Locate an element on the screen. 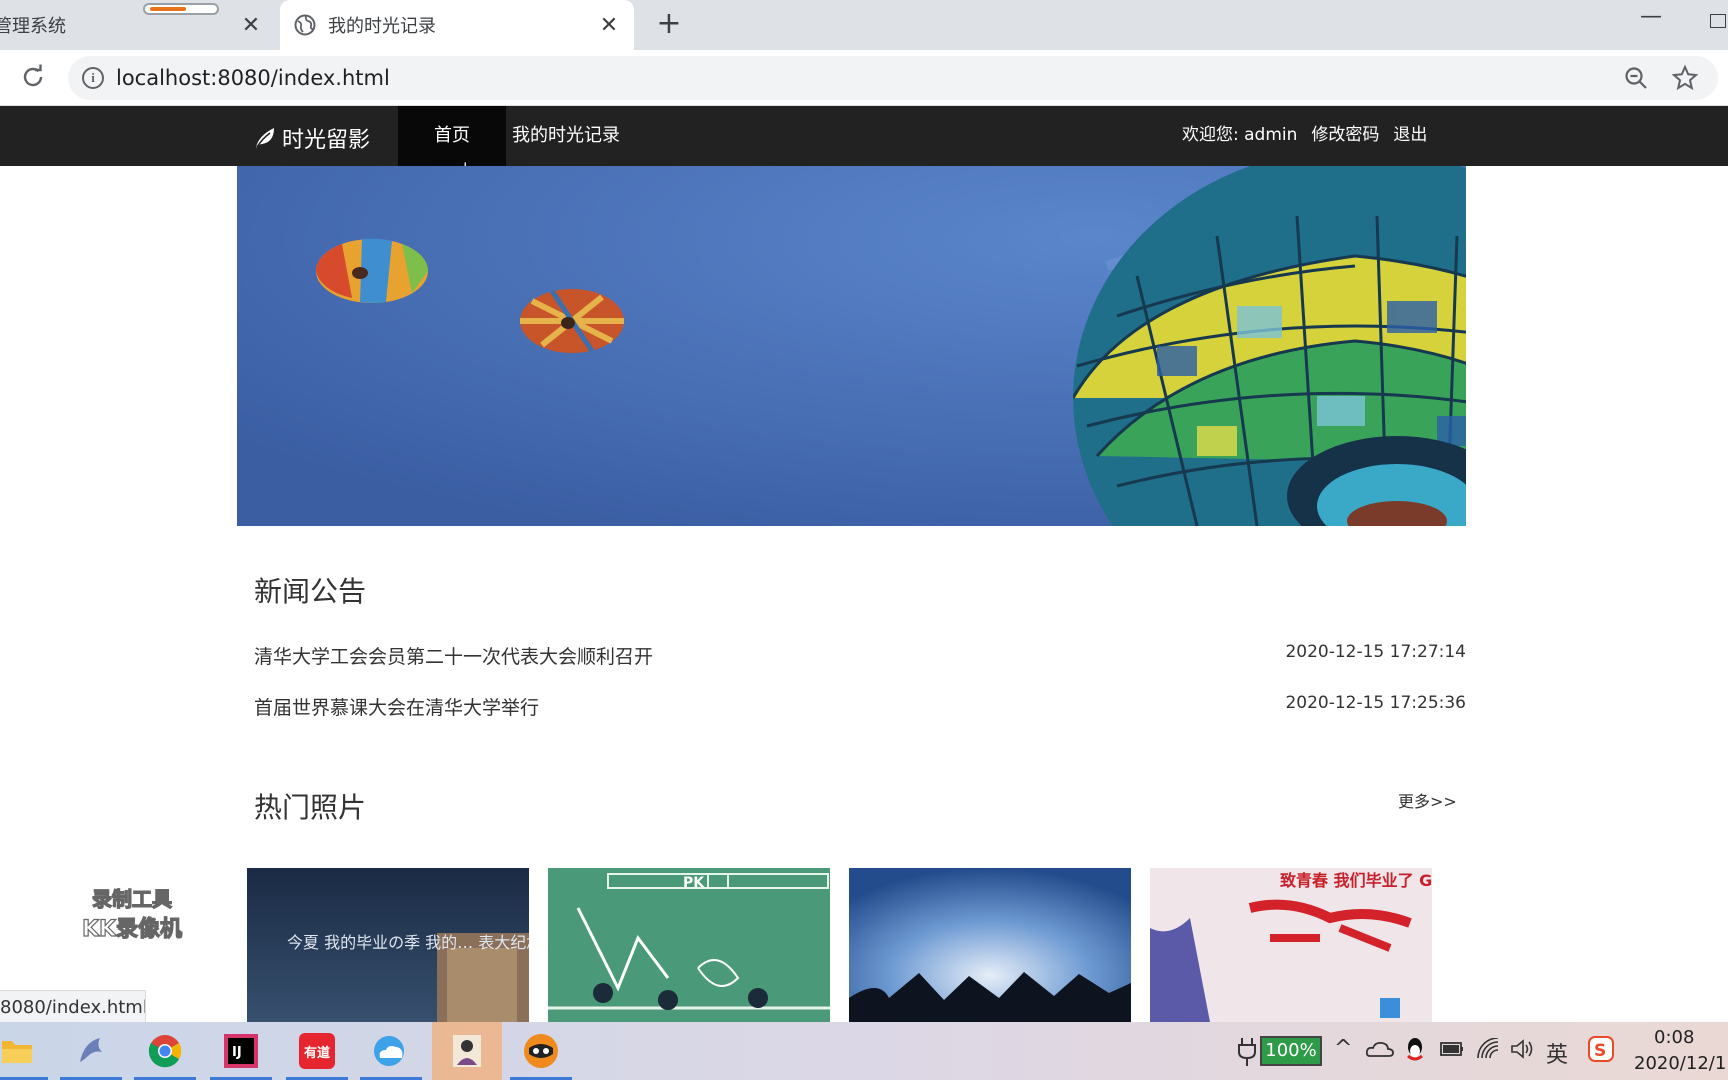 Image resolution: width=1728 pixels, height=1080 pixels. taskbar-kk-recorder is located at coordinates (541, 1051).